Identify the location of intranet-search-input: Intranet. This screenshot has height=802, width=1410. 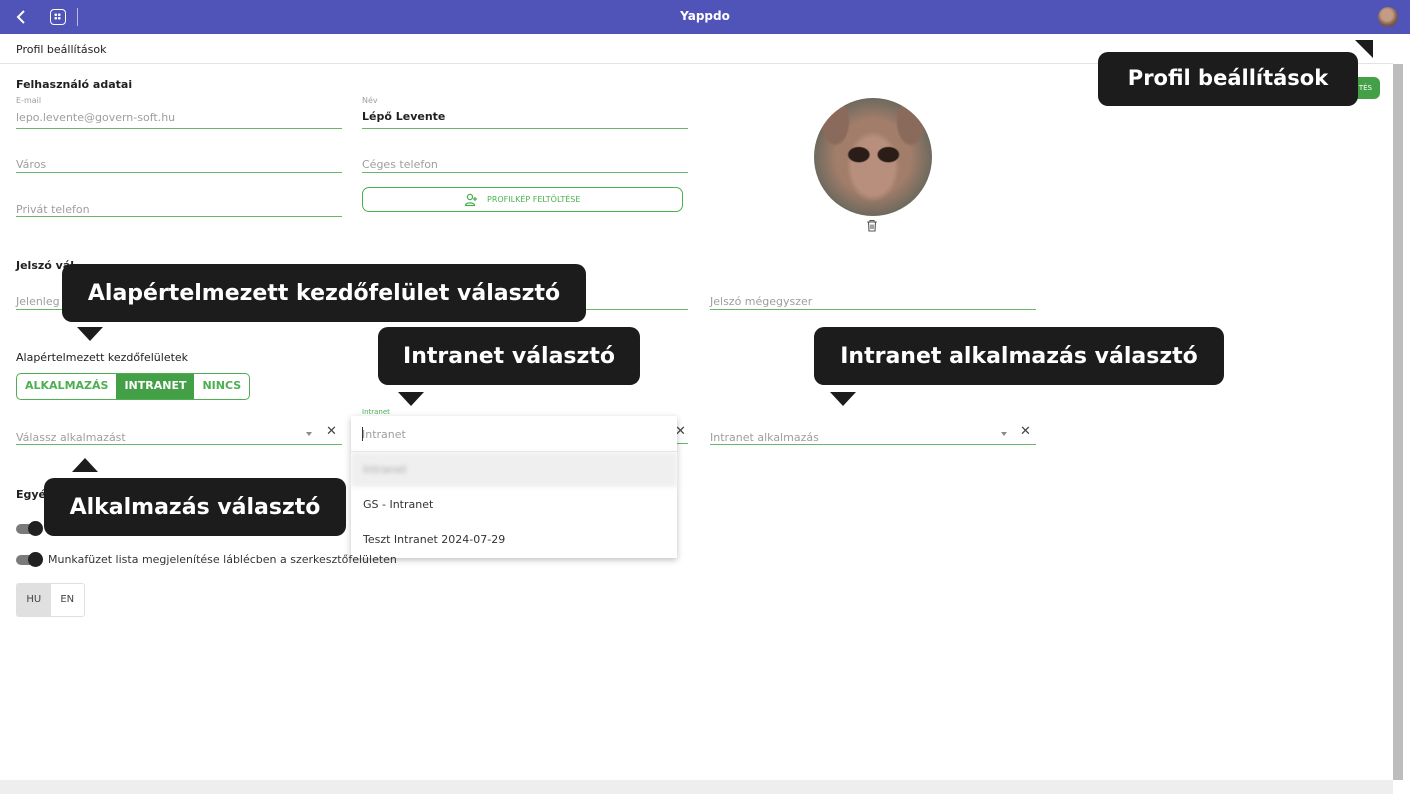
(514, 434).